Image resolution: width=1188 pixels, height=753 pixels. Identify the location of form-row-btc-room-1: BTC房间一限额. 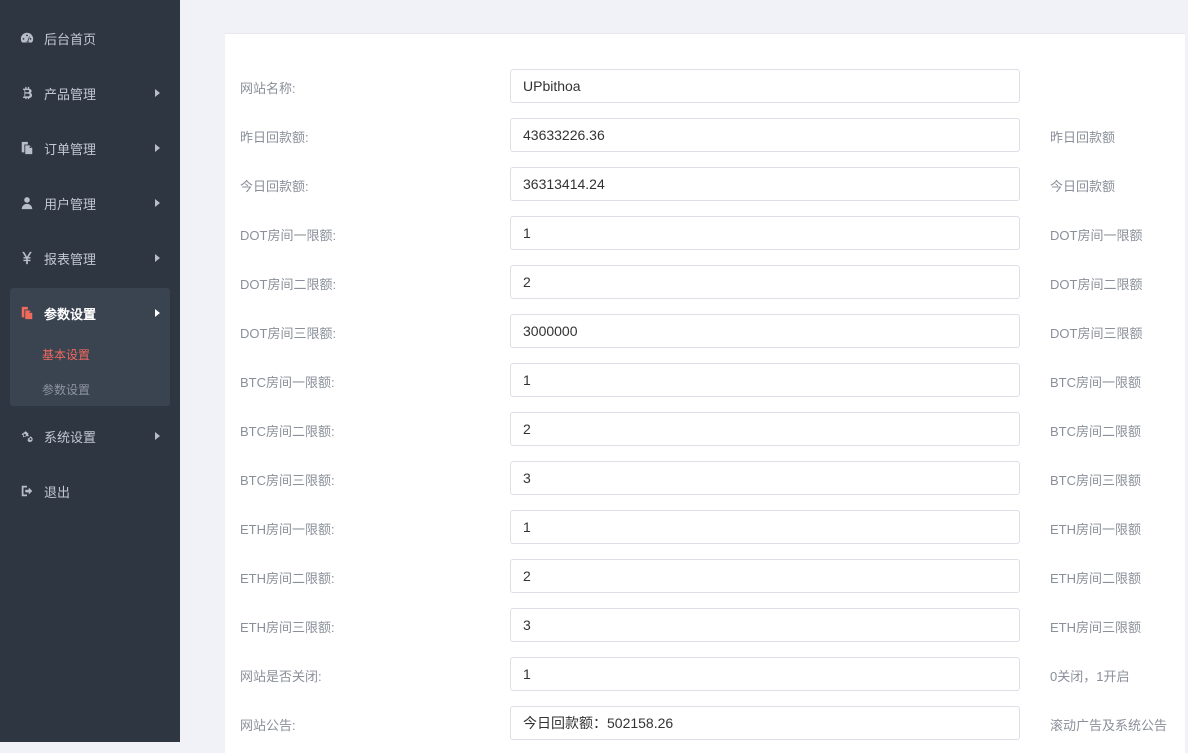
(705, 380).